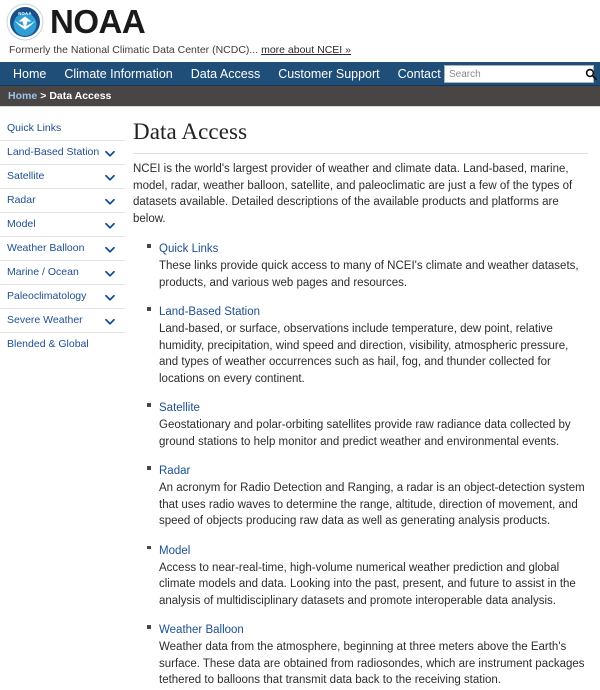  What do you see at coordinates (179, 408) in the screenshot?
I see `topic-link-satellite: Satellite` at bounding box center [179, 408].